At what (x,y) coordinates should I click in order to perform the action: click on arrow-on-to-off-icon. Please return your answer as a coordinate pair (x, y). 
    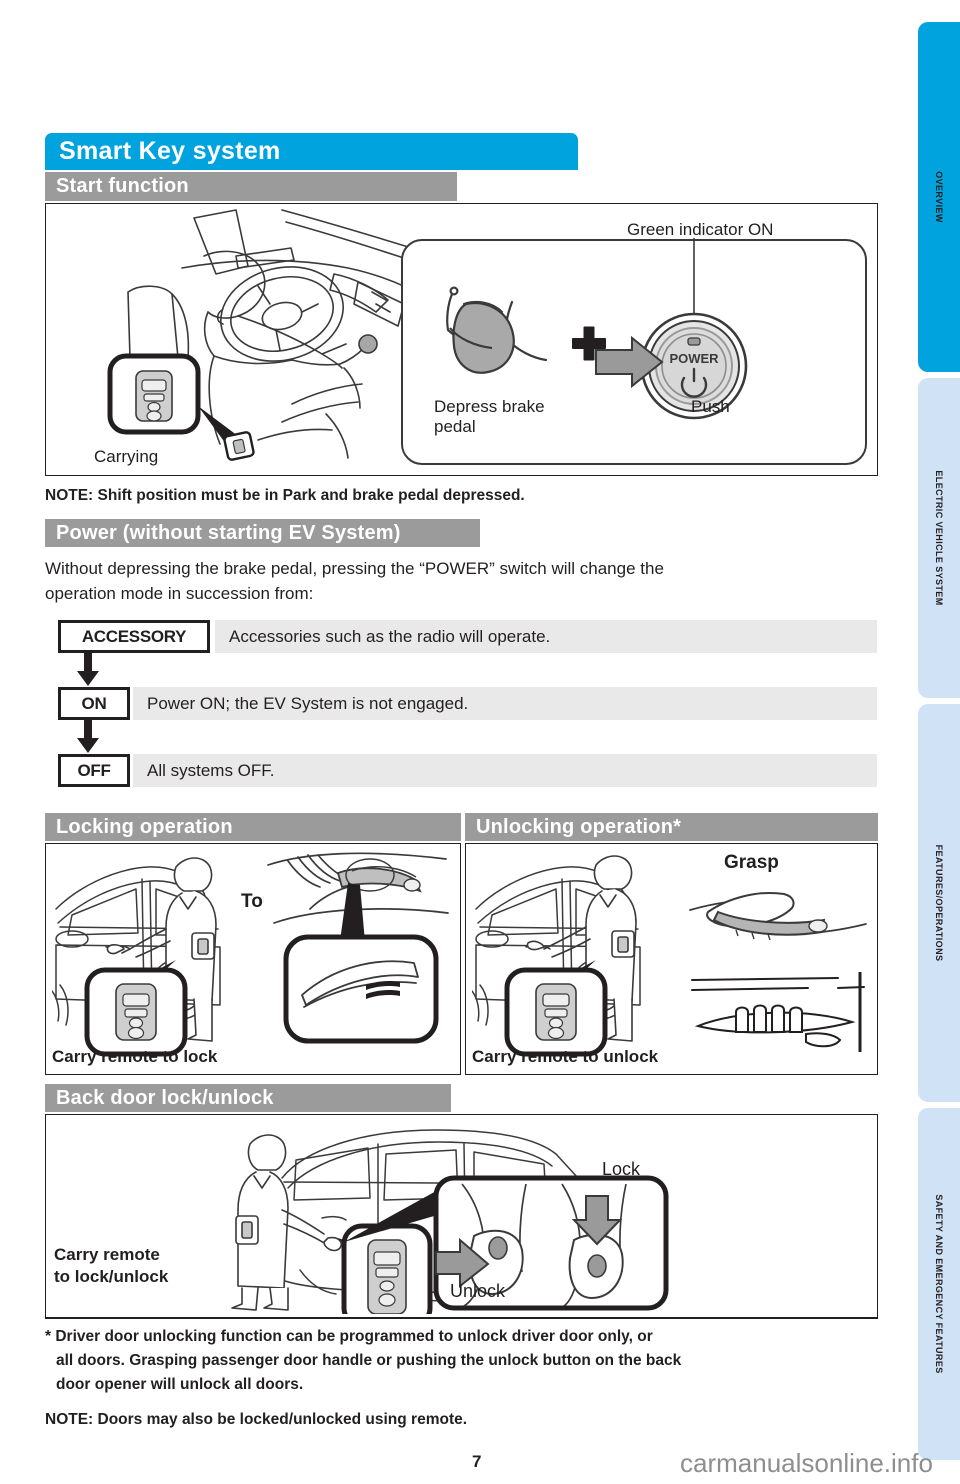
    Looking at the image, I should click on (88, 736).